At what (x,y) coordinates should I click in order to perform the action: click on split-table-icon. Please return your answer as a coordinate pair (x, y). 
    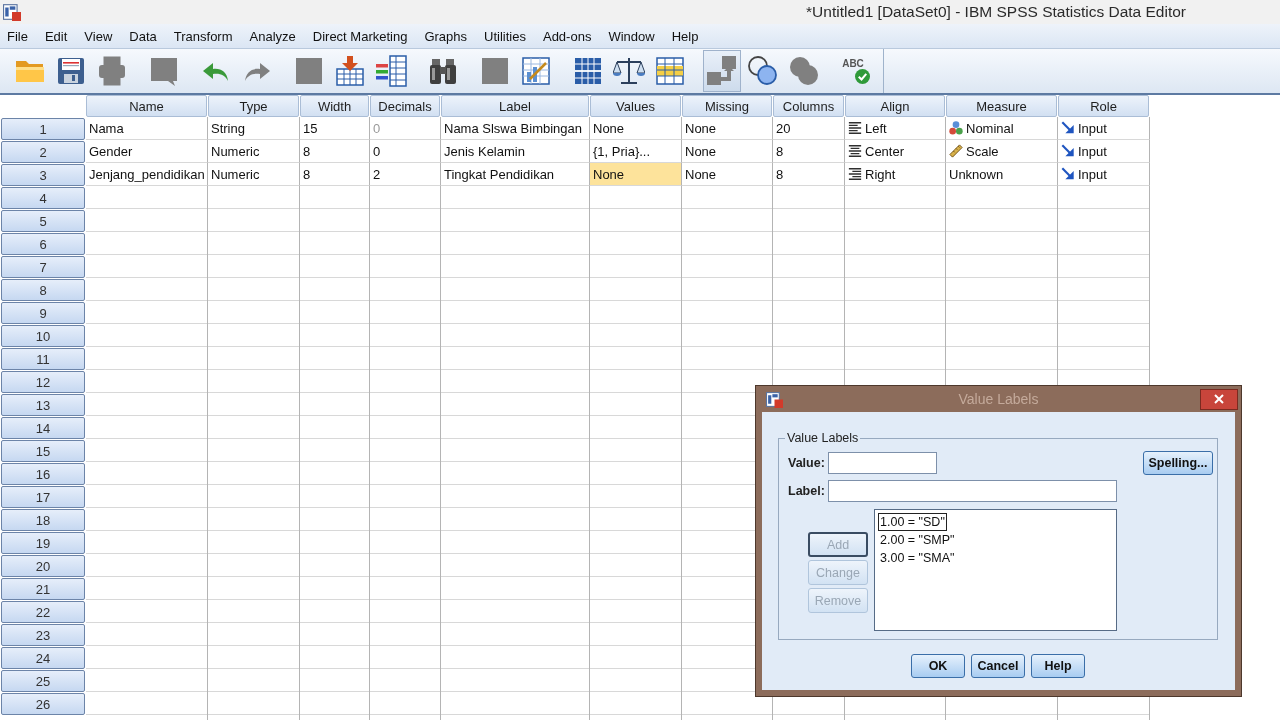
    Looking at the image, I should click on (588, 71).